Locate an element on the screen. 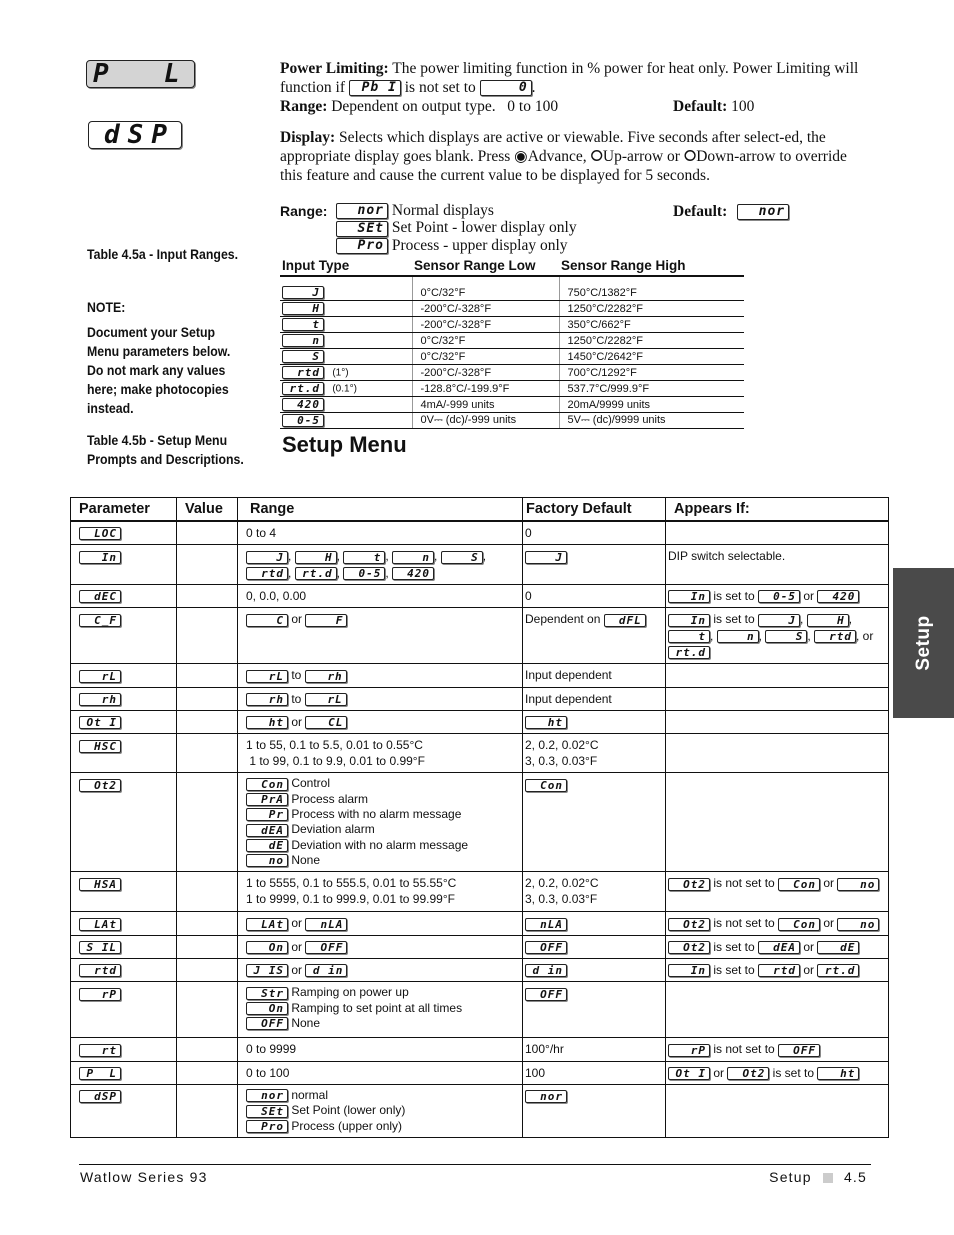 The width and height of the screenshot is (954, 1235). dsp-option: Pro Process - upper display only is located at coordinates (456, 245).